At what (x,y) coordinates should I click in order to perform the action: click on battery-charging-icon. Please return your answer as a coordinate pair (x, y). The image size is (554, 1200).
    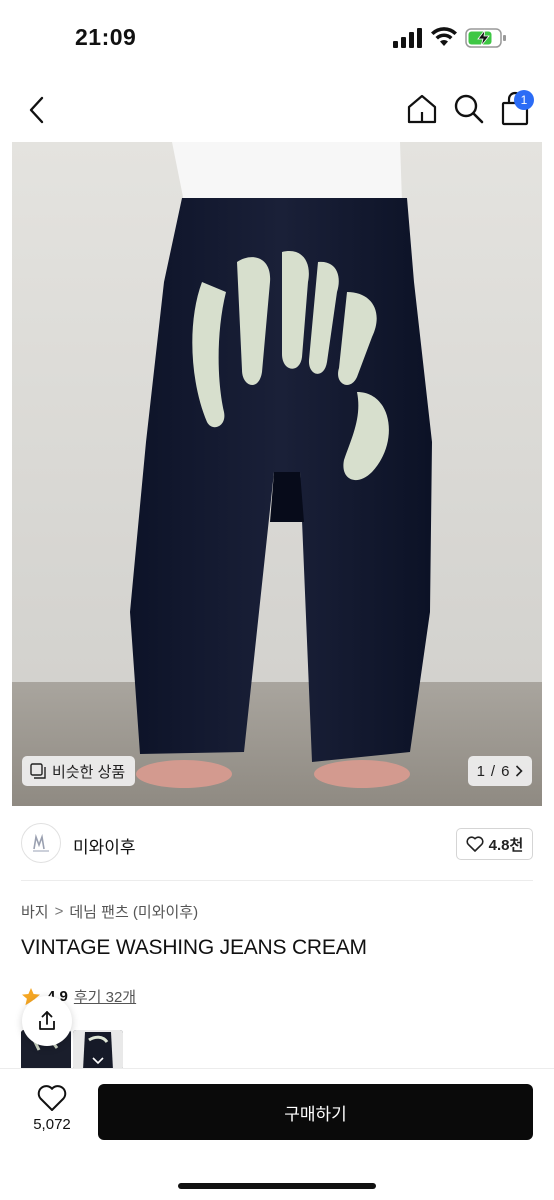
    Looking at the image, I should click on (485, 38).